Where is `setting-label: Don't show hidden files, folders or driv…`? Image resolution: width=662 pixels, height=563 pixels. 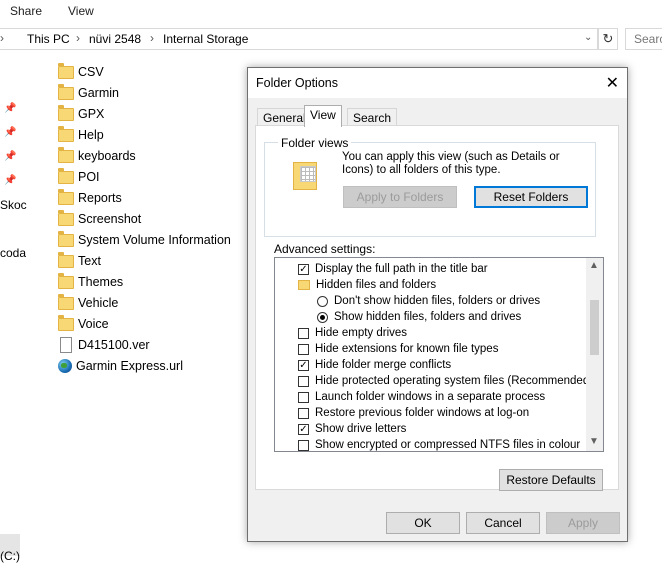
setting-label: Don't show hidden files, folders or driv… is located at coordinates (437, 301).